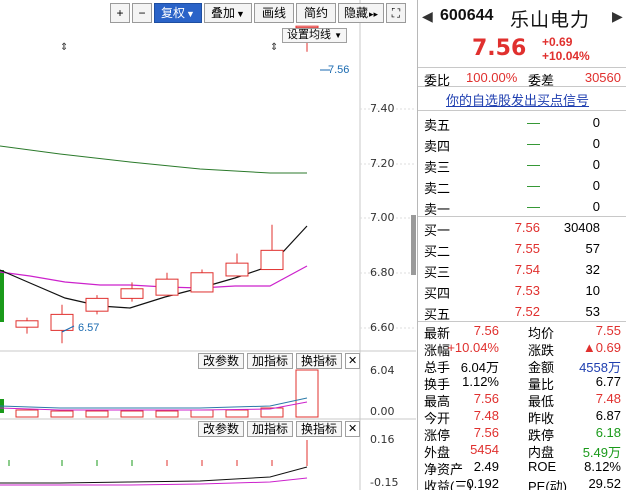 The width and height of the screenshot is (626, 490). What do you see at coordinates (592, 248) in the screenshot?
I see `buy-volume: 57` at bounding box center [592, 248].